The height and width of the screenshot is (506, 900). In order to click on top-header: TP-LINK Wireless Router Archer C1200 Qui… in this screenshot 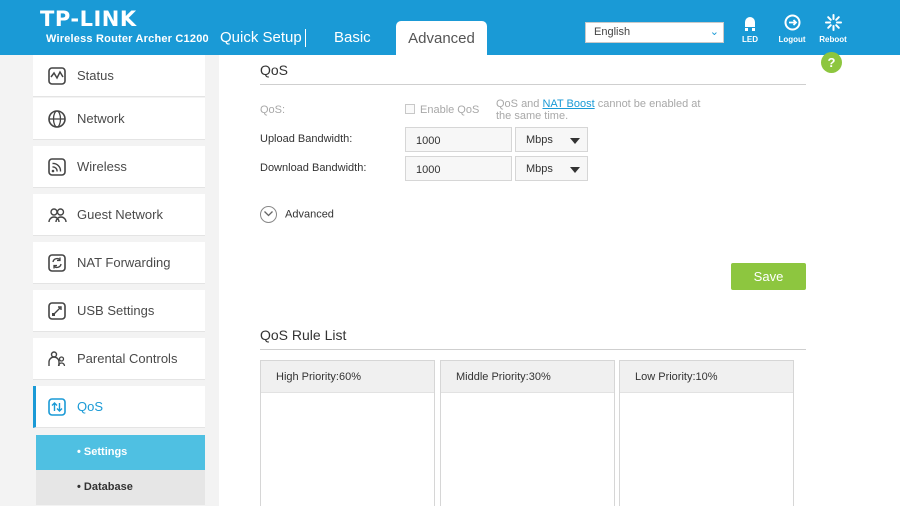, I will do `click(450, 27)`.